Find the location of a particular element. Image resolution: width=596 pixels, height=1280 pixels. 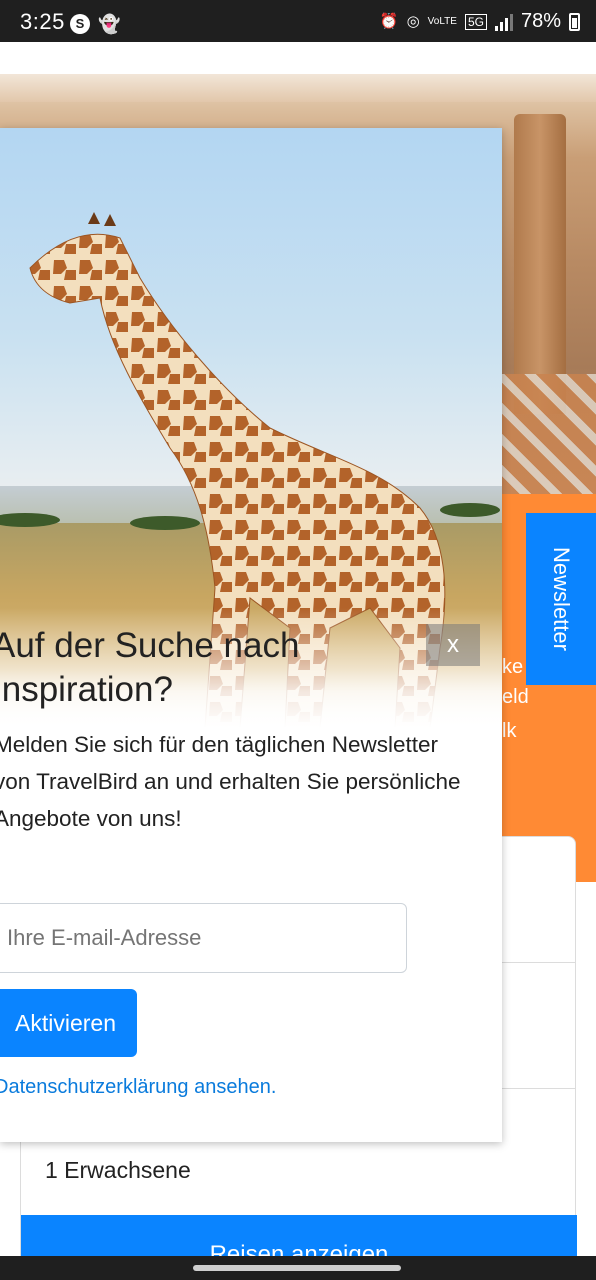

status-time: 3:25 is located at coordinates (42, 21).